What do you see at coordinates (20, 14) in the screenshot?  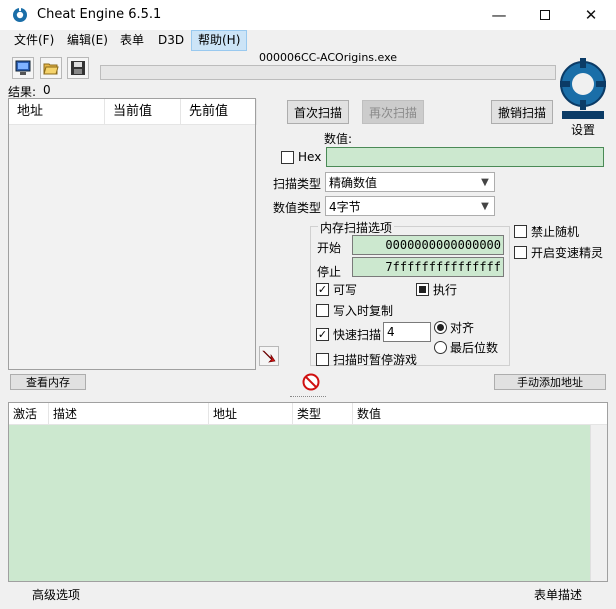 I see `cheat-engine-app-icon` at bounding box center [20, 14].